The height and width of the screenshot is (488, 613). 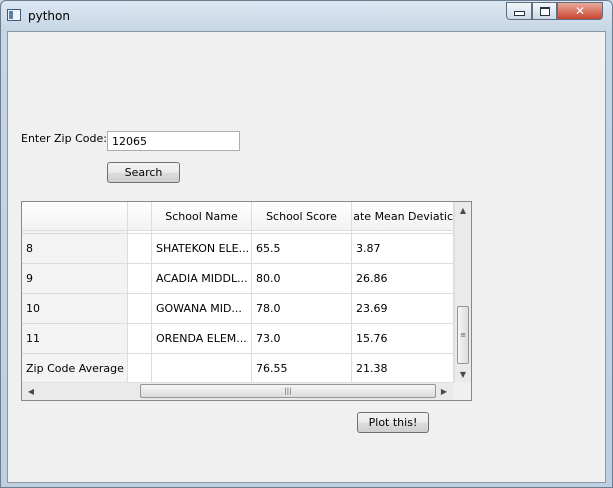 I want to click on column-header-blank, so click(x=140, y=216).